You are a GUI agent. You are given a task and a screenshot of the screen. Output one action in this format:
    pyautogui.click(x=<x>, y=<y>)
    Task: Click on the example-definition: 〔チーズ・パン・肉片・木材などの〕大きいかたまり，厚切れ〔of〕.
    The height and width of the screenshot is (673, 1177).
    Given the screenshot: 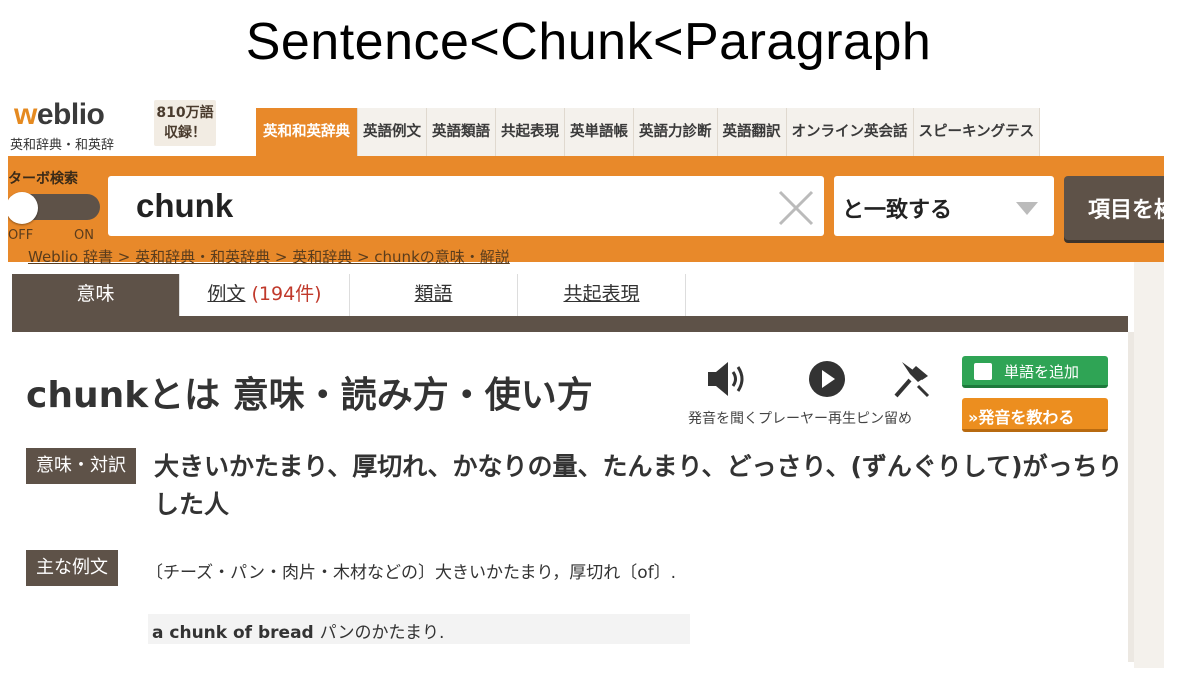 What is the action you would take?
    pyautogui.click(x=411, y=573)
    